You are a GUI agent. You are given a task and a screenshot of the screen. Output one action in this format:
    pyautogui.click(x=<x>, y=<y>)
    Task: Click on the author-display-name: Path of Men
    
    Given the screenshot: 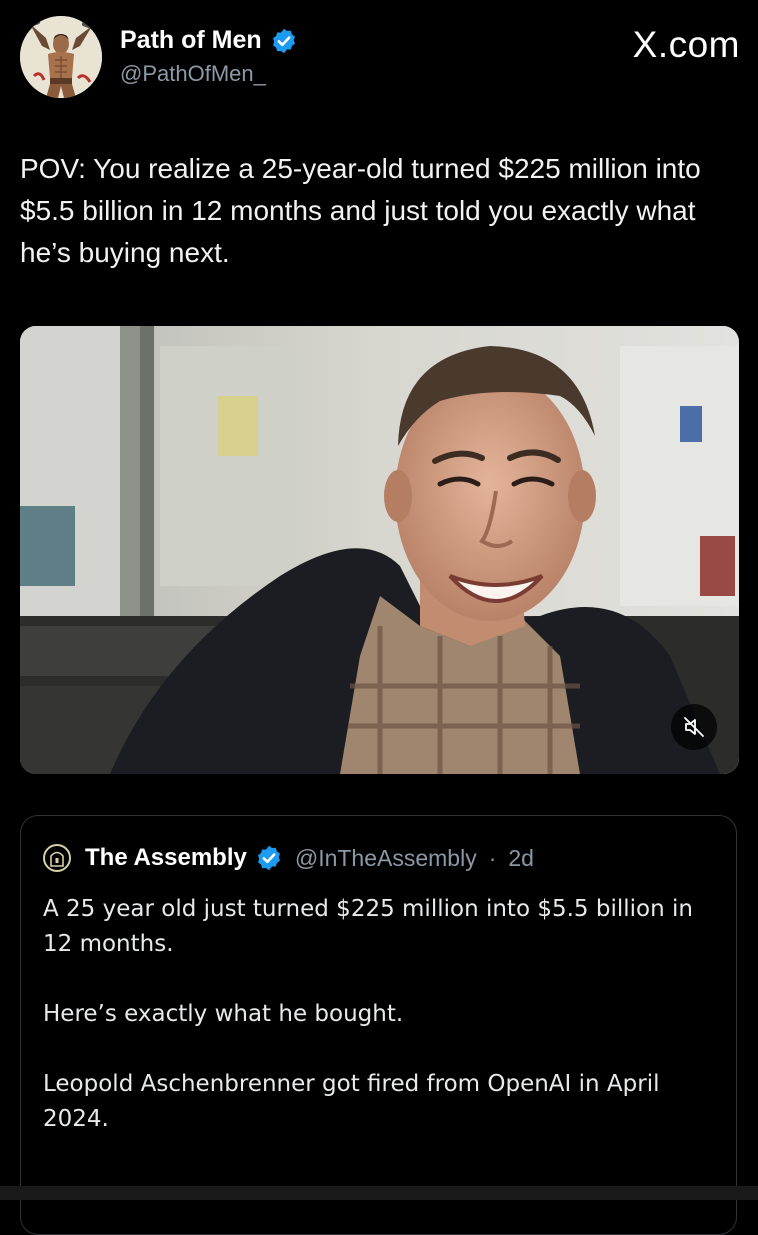 What is the action you would take?
    pyautogui.click(x=191, y=40)
    